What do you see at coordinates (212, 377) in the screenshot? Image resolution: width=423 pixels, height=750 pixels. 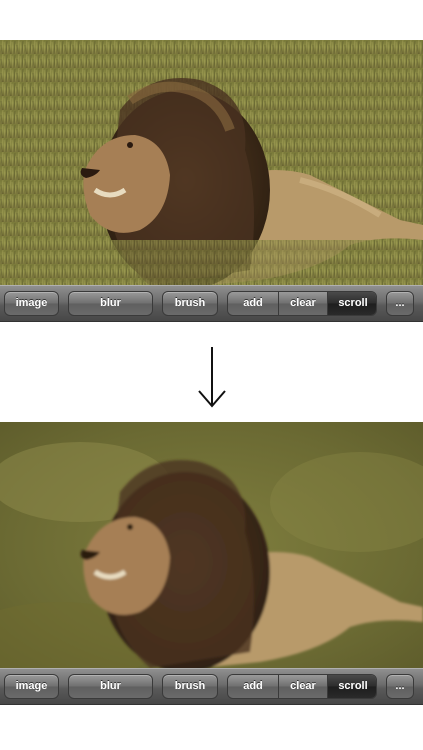 I see `down-arrow-icon` at bounding box center [212, 377].